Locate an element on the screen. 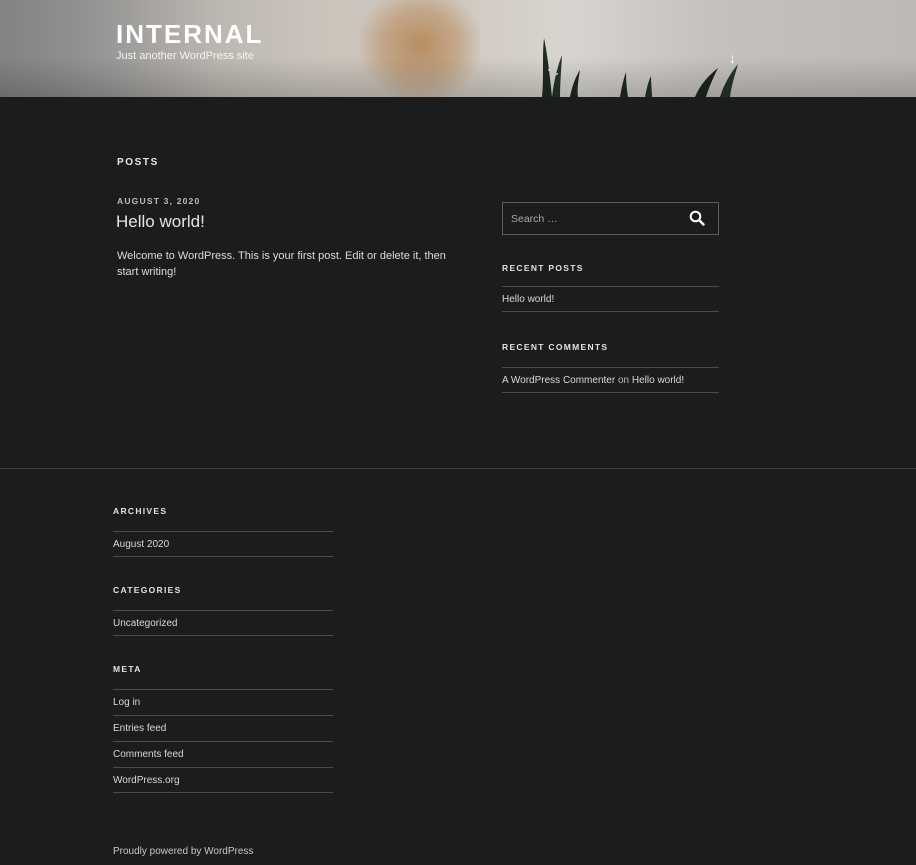 This screenshot has height=865, width=916. search-icon is located at coordinates (697, 218).